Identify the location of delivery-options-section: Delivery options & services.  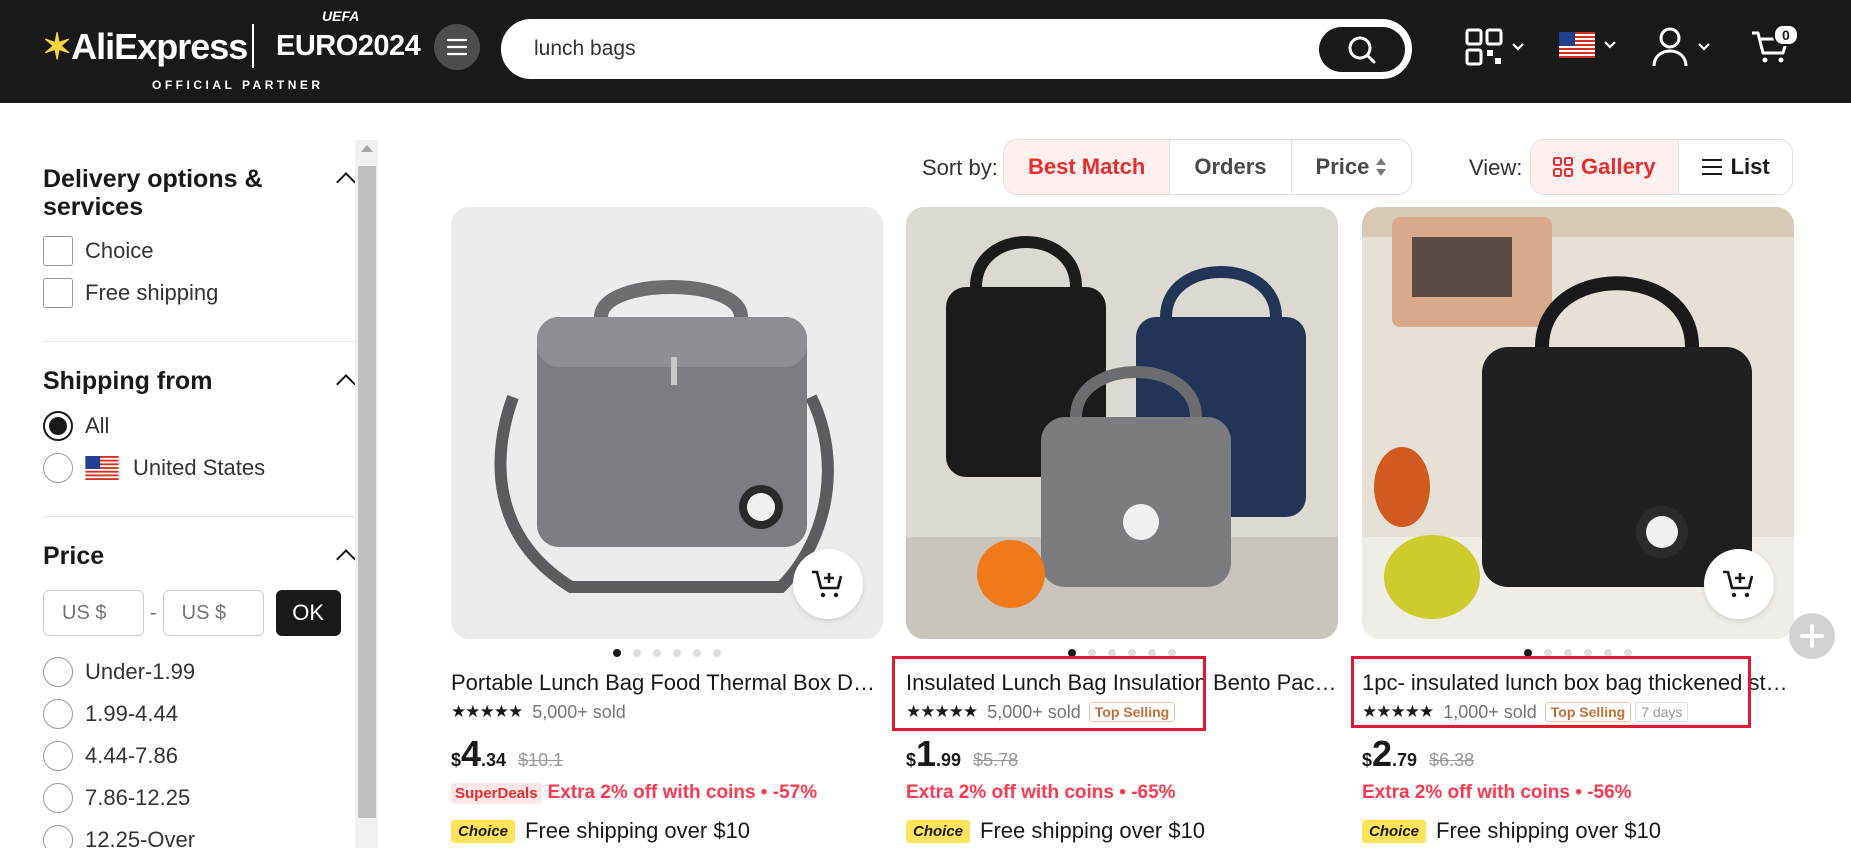
(199, 193).